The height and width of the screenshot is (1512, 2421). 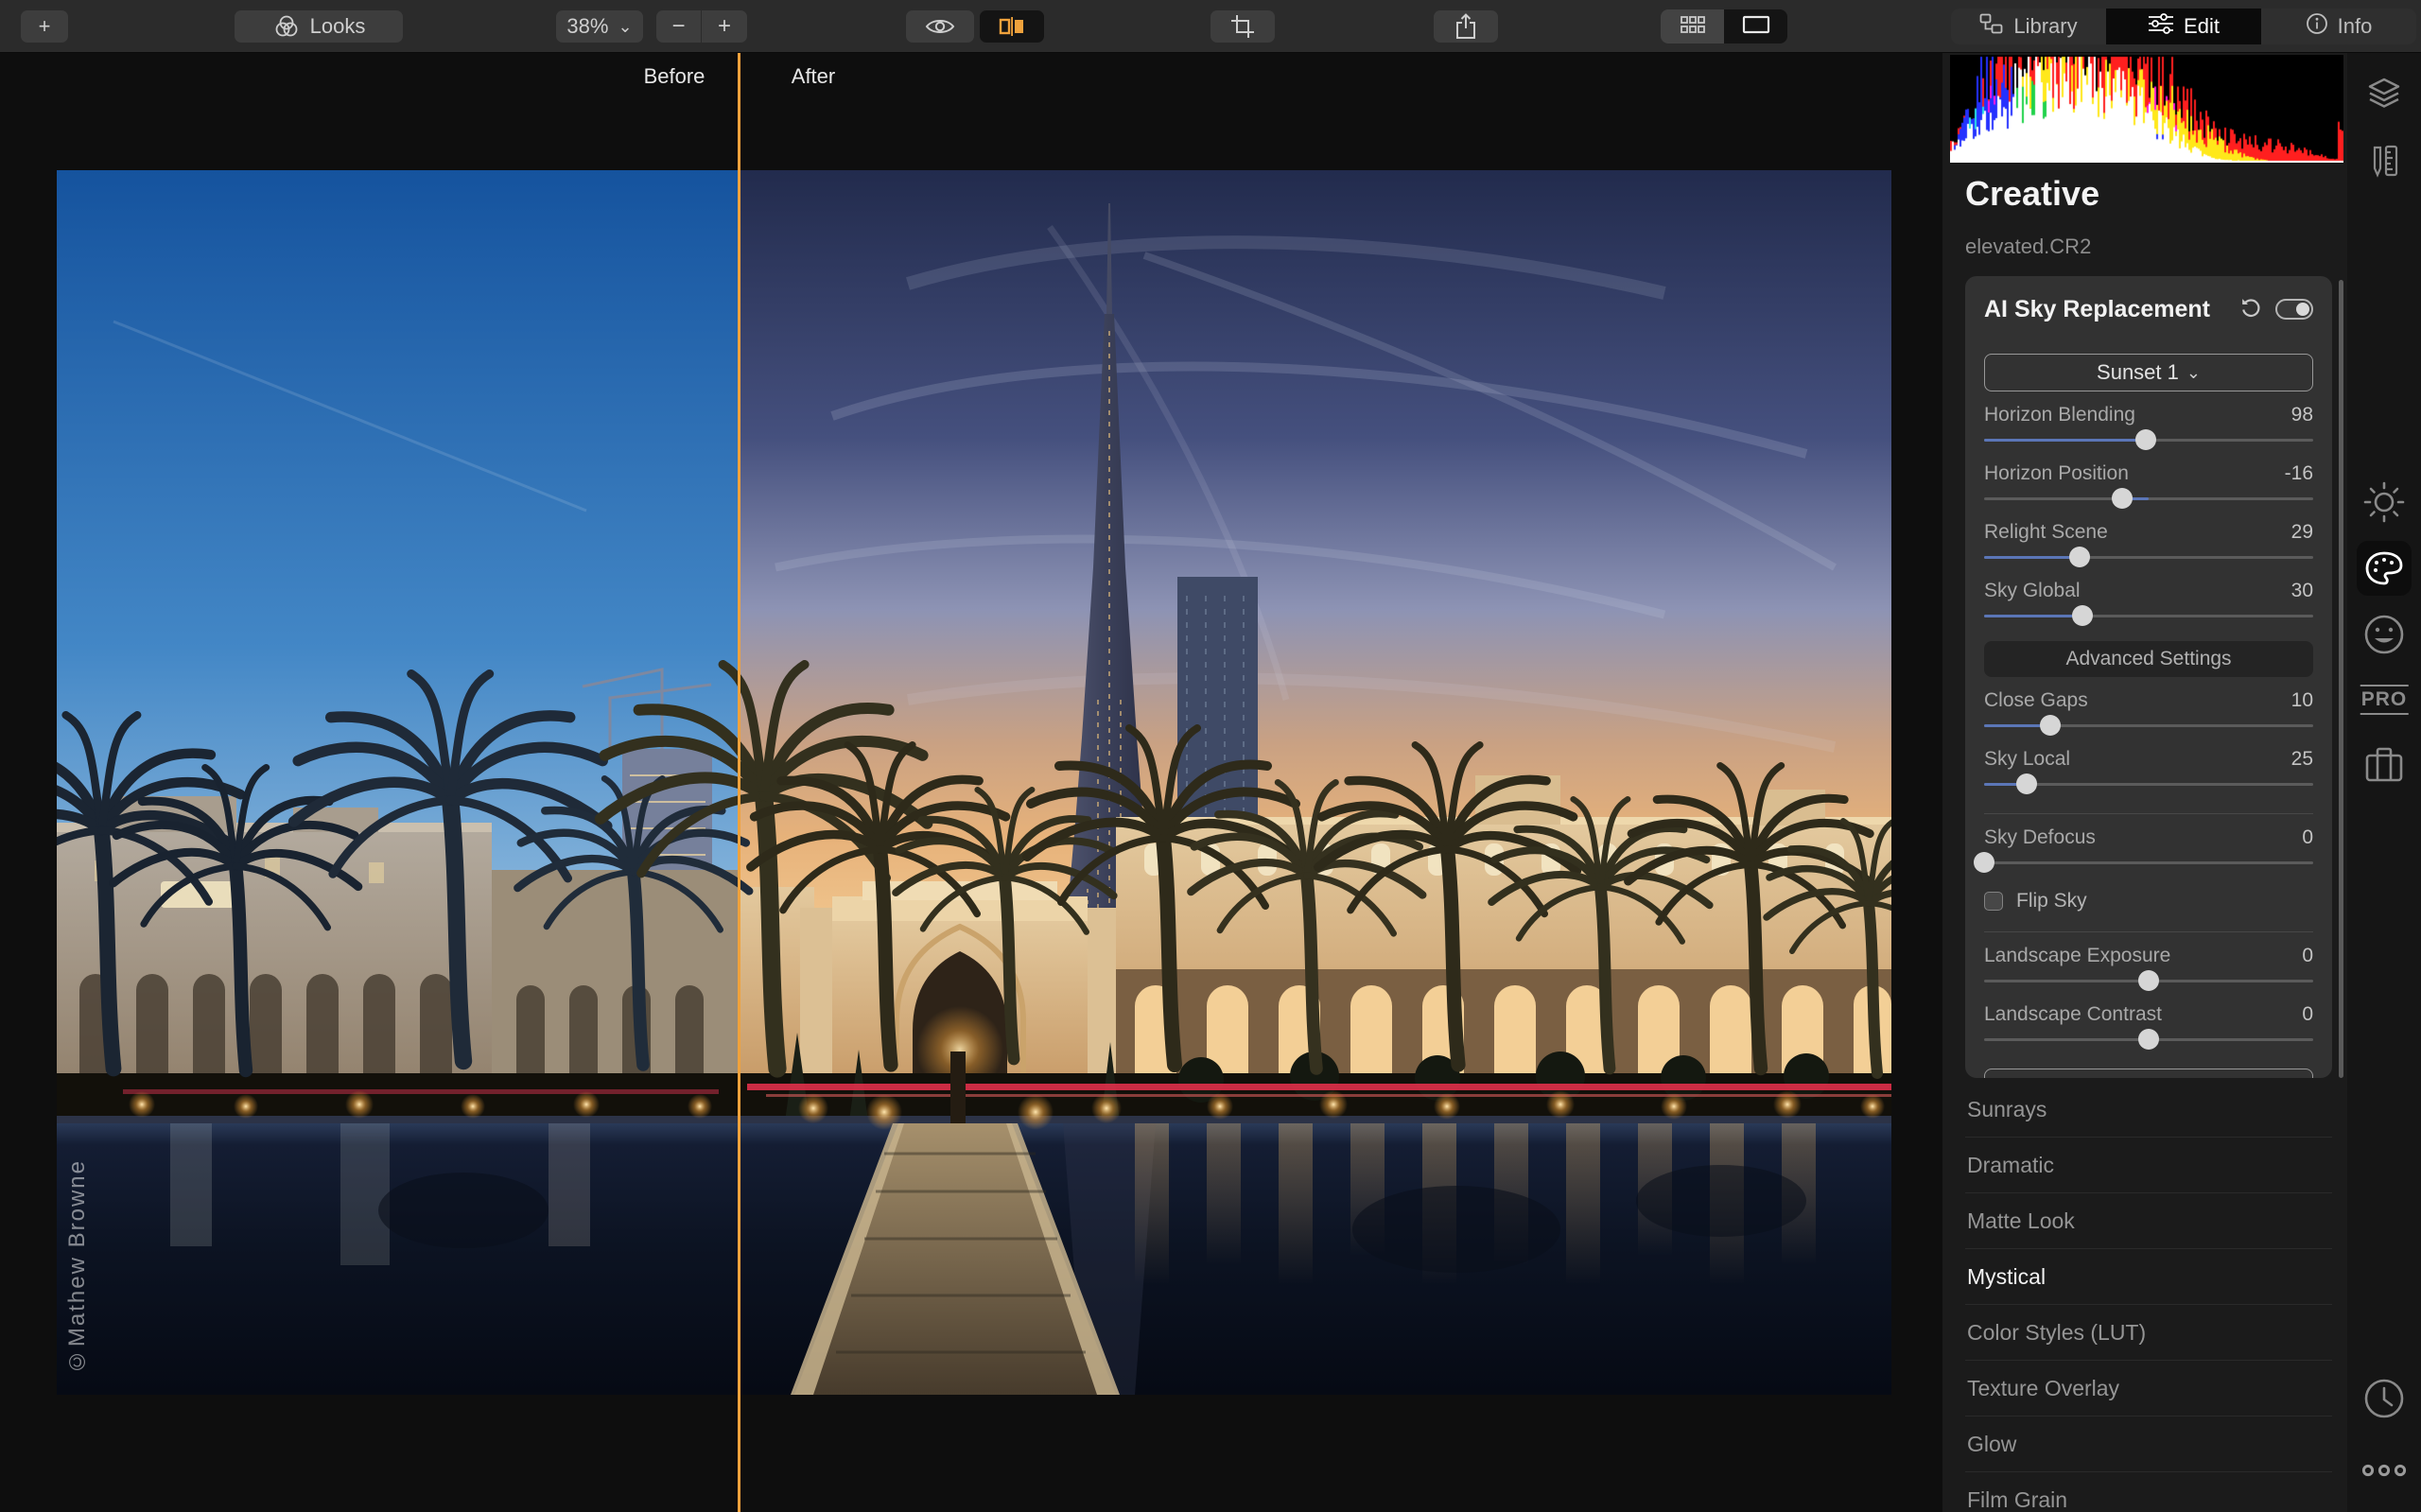 I want to click on plus-icon: +, so click(x=44, y=26).